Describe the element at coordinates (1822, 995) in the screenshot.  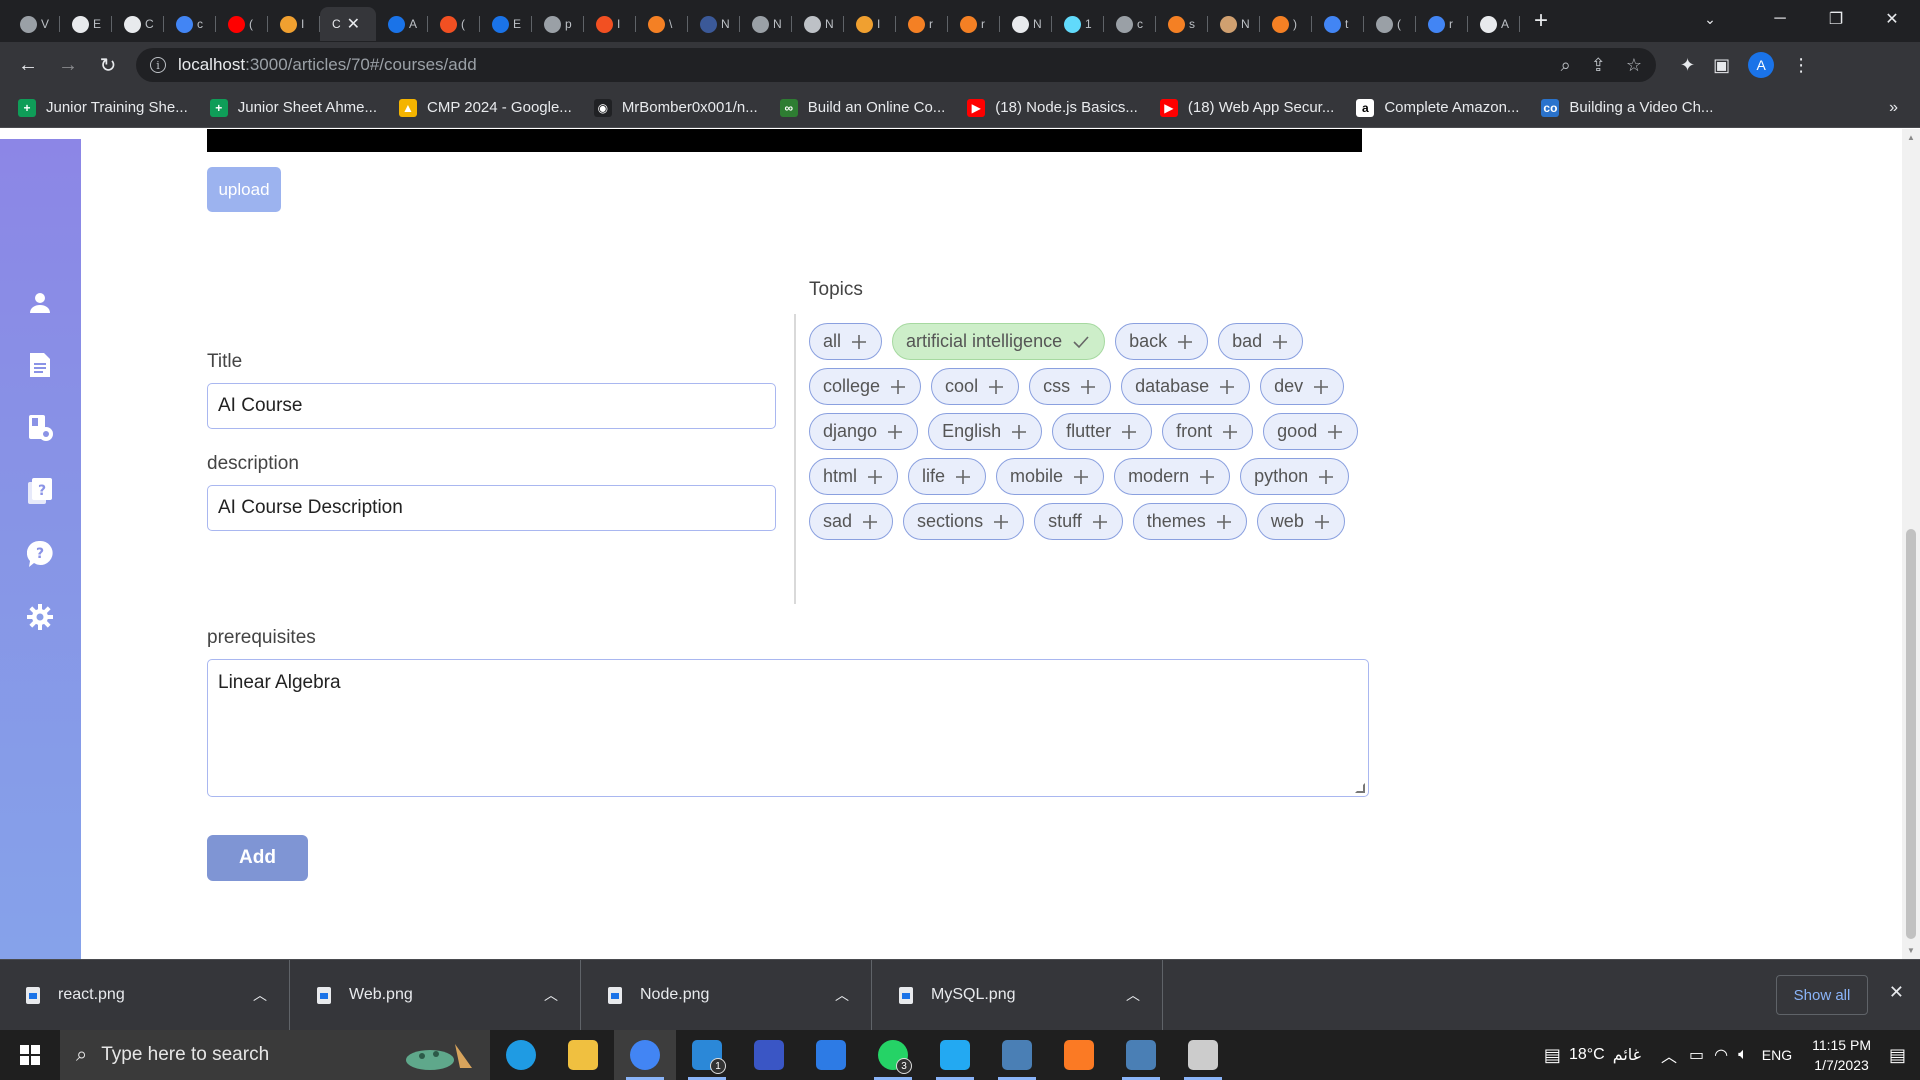
I see `show-all-downloads-button: Show all` at that location.